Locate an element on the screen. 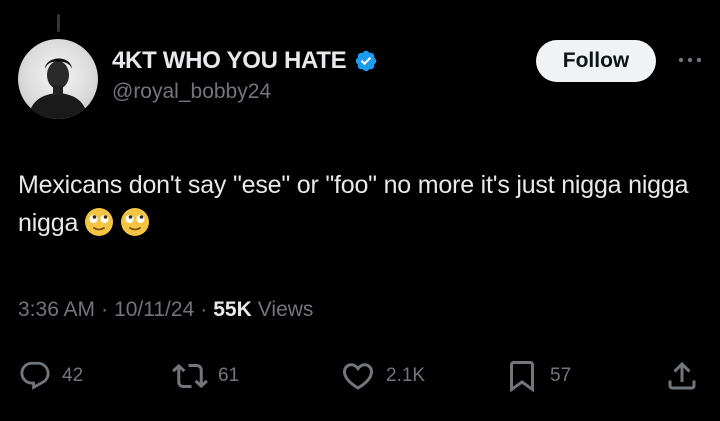 This screenshot has width=720, height=421. tweet-actions: 42 61 2.1K 57 is located at coordinates (360, 376).